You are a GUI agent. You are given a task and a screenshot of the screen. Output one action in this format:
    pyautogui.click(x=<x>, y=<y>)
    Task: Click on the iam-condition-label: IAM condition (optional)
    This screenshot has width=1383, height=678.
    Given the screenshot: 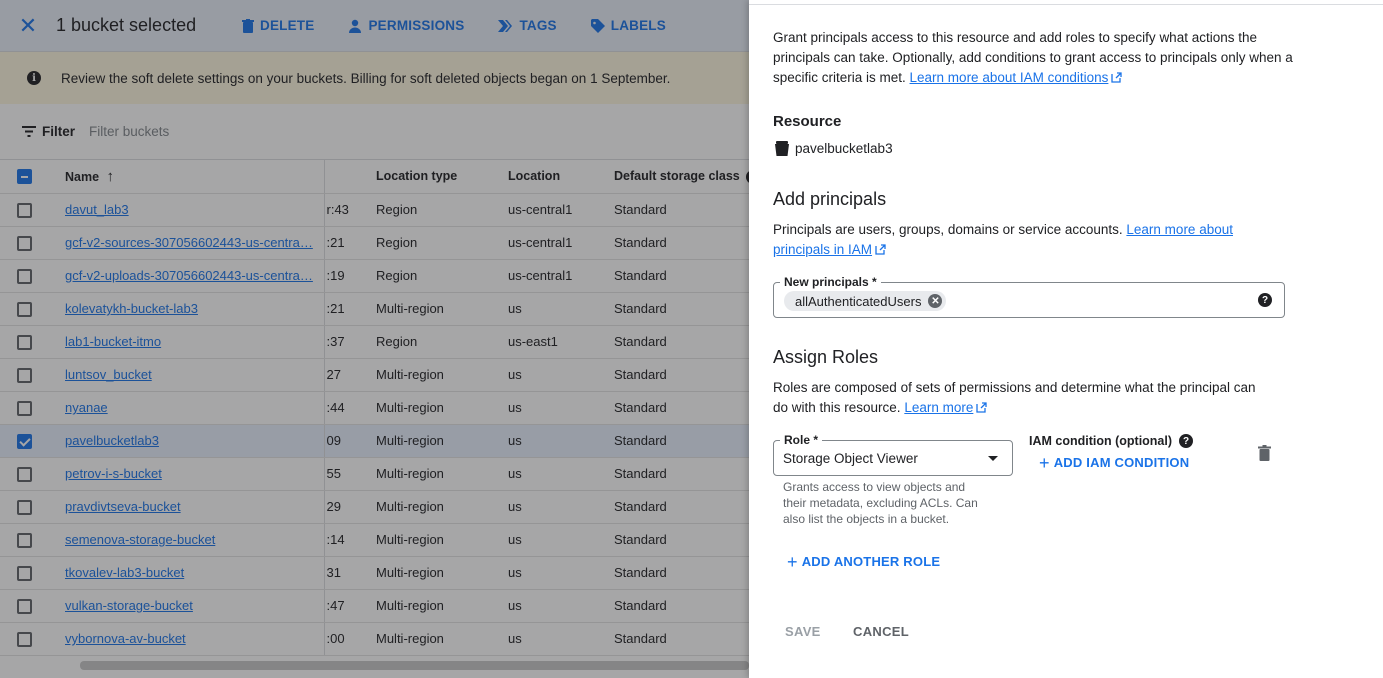 What is the action you would take?
    pyautogui.click(x=1101, y=441)
    